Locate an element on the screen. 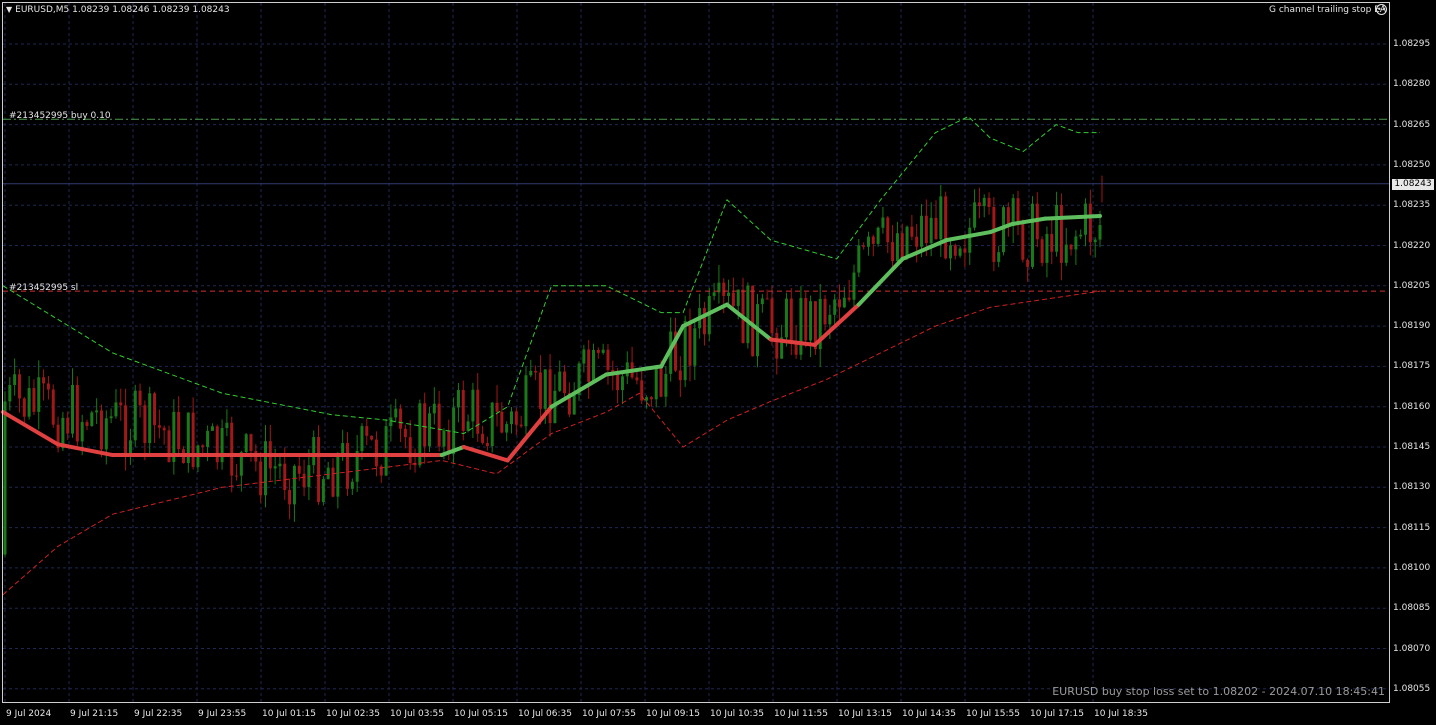 The image size is (1436, 725). price-tick-label: 1.08205 is located at coordinates (1412, 285).